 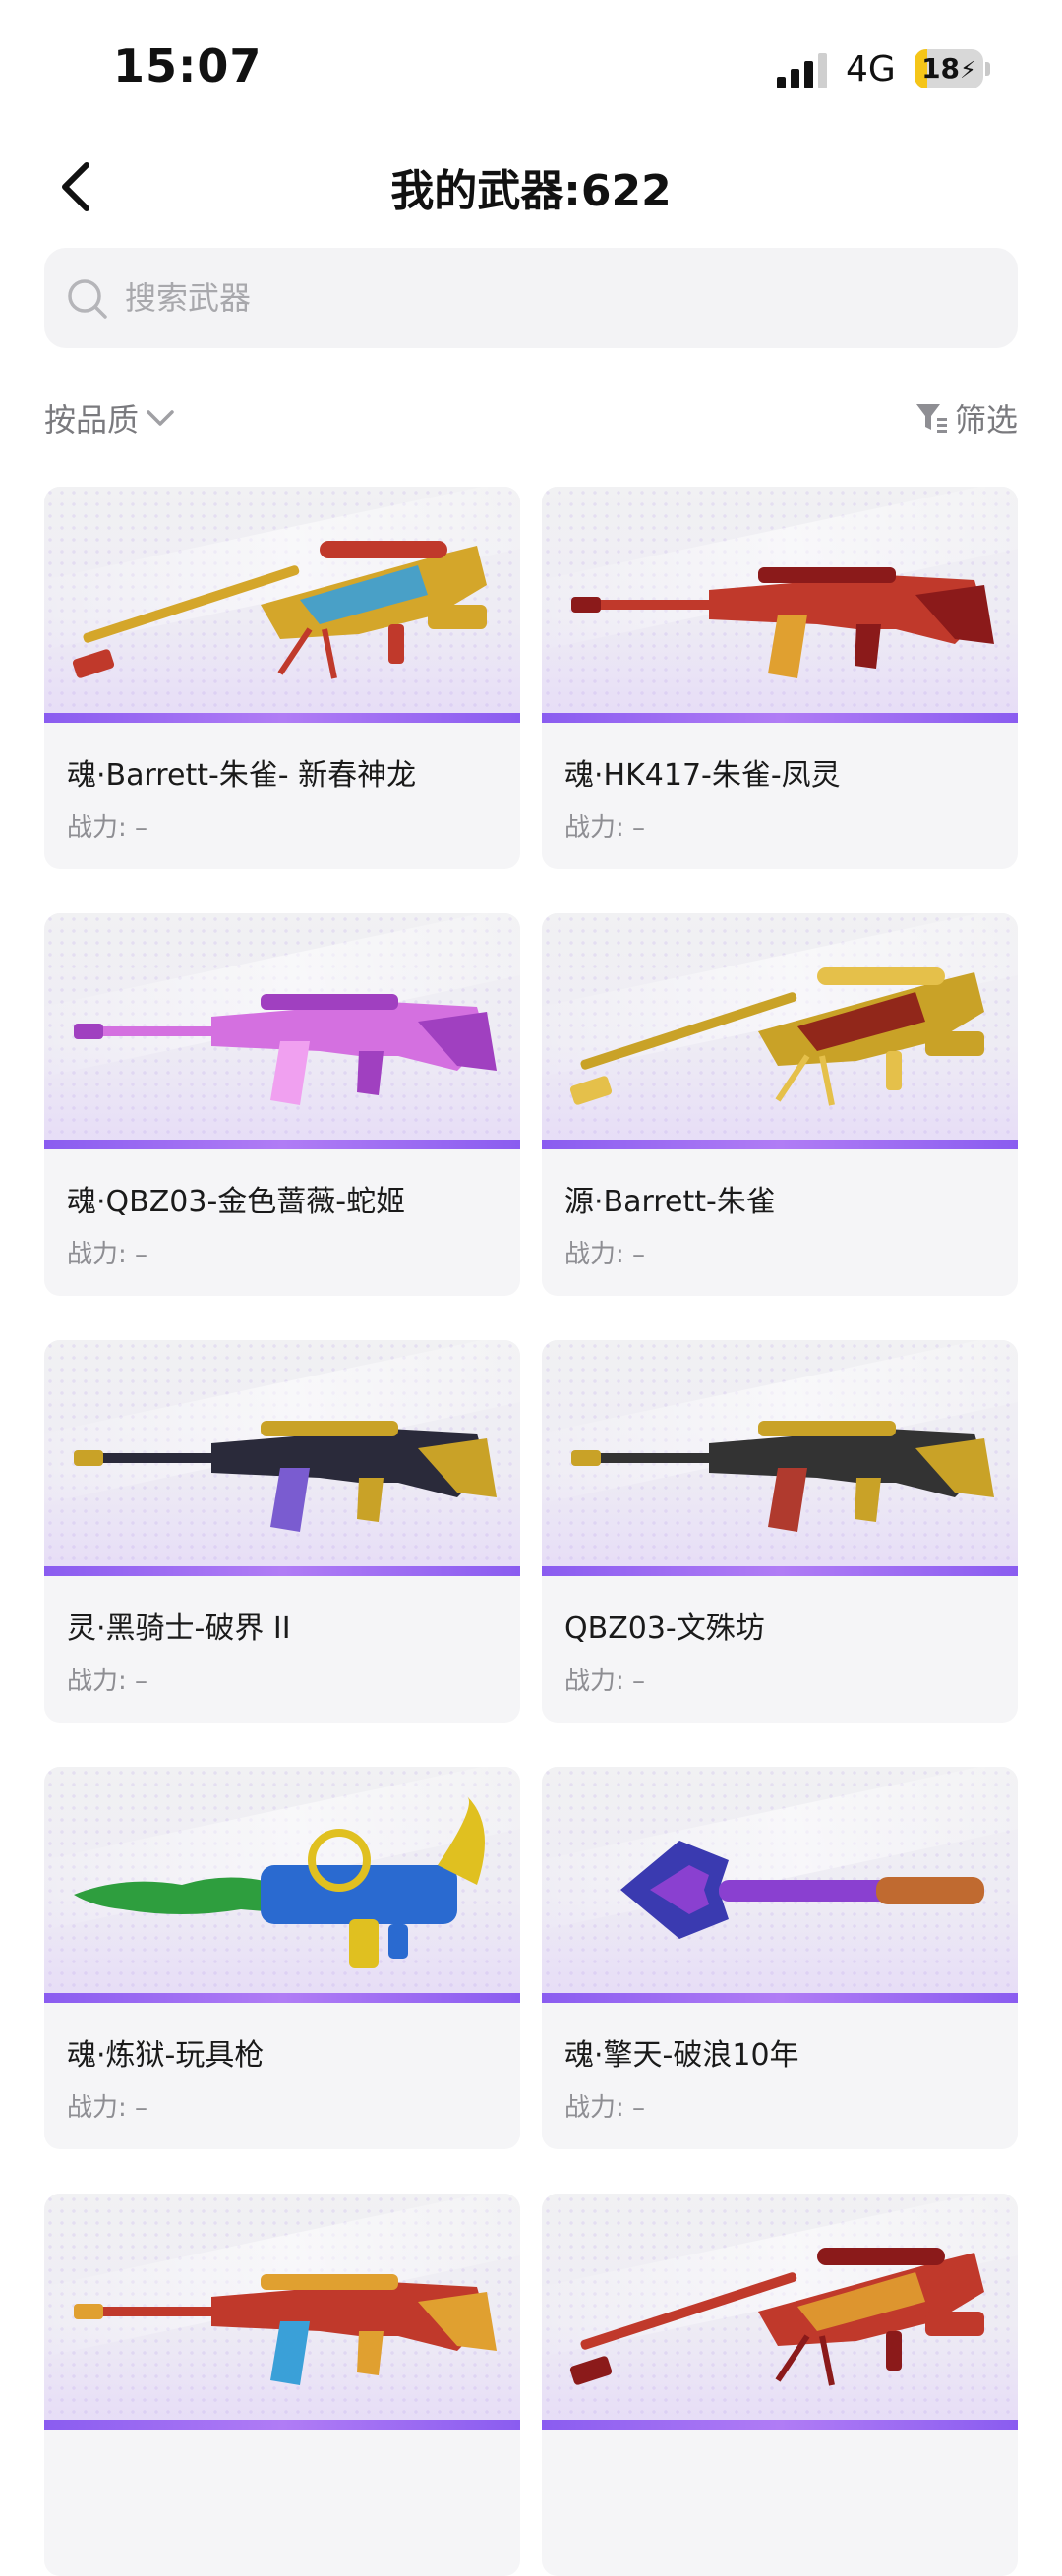 What do you see at coordinates (702, 775) in the screenshot?
I see `weapon-name: 魂·HK417-朱雀-凤灵` at bounding box center [702, 775].